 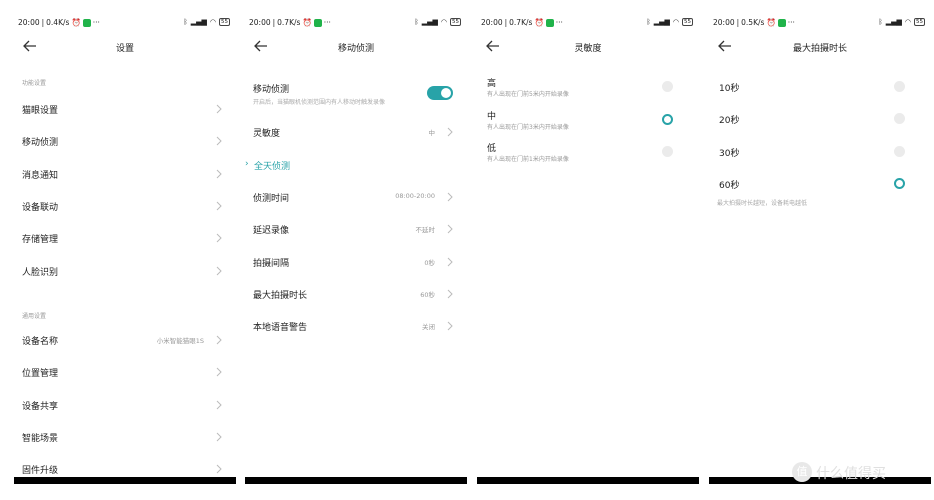 I want to click on settings-item-row: 猫眼设置, so click(x=125, y=109).